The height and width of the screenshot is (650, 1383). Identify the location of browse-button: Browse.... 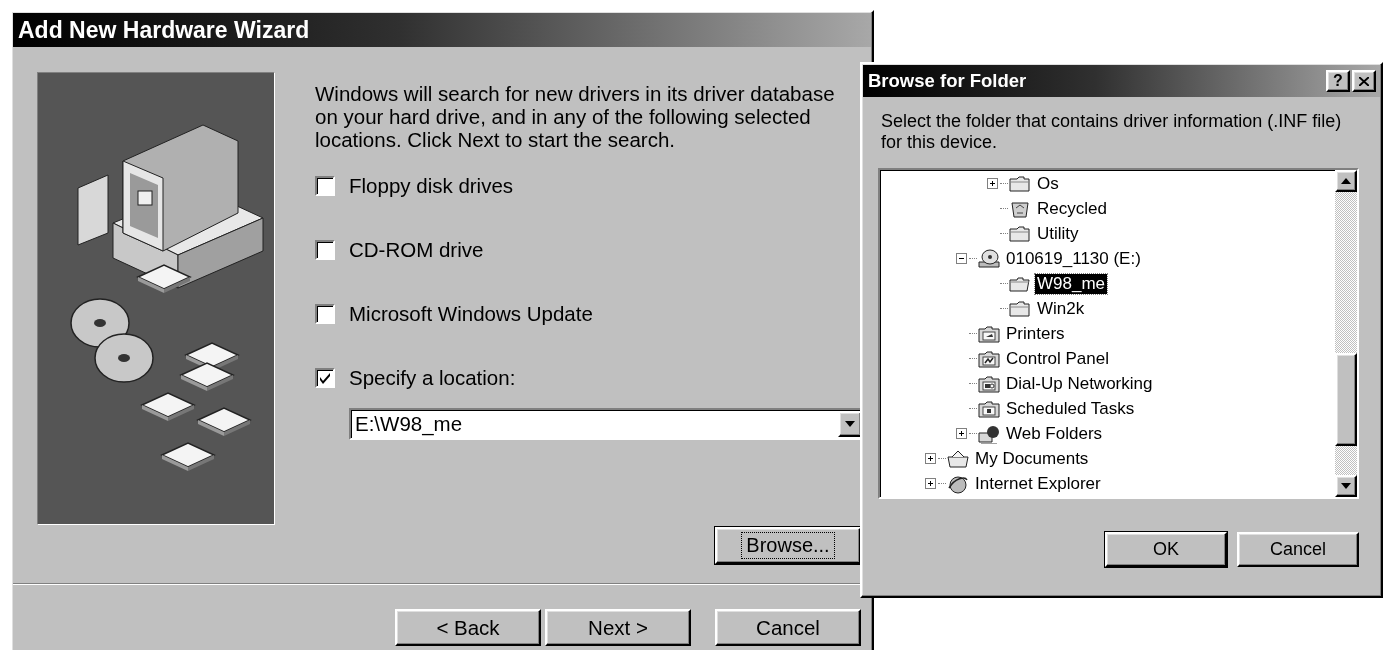
(788, 545).